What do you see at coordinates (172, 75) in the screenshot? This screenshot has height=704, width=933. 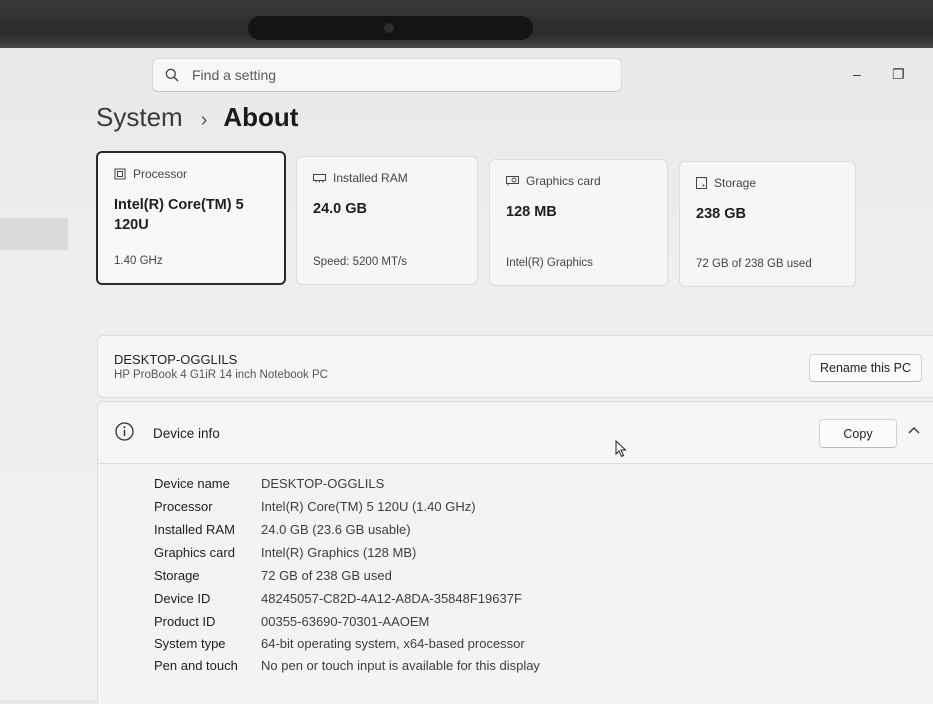 I see `search-icon` at bounding box center [172, 75].